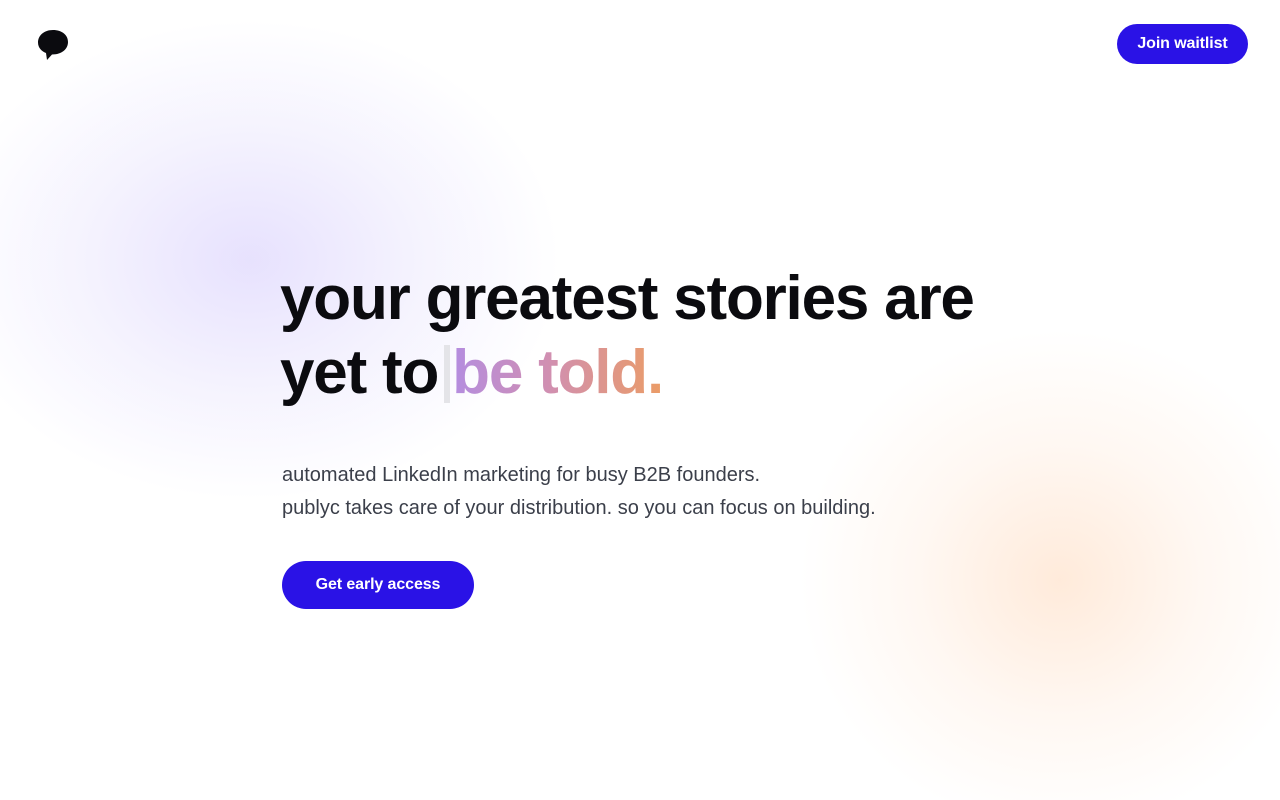 The width and height of the screenshot is (1280, 800). I want to click on logo-mark, so click(53, 45).